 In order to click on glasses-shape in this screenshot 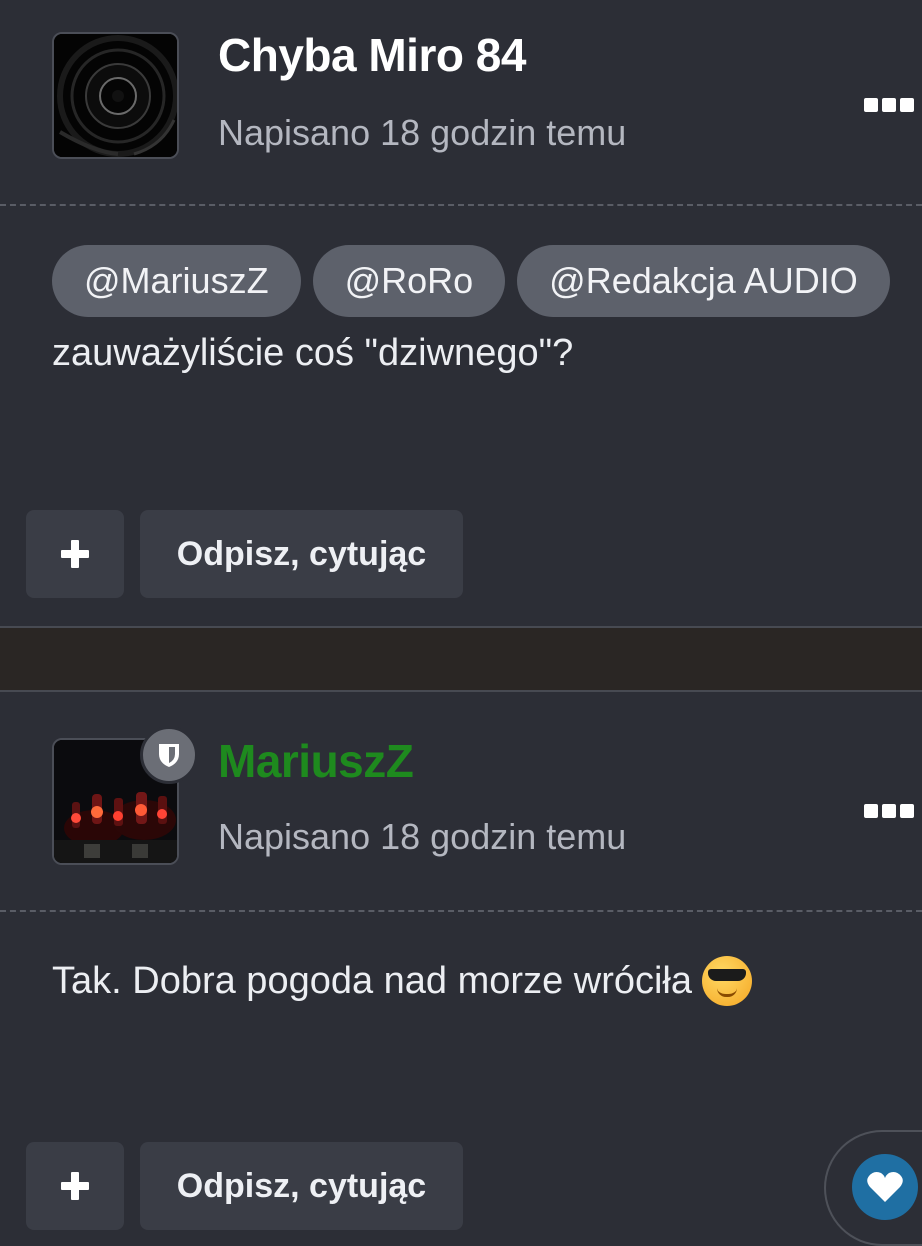, I will do `click(727, 975)`.